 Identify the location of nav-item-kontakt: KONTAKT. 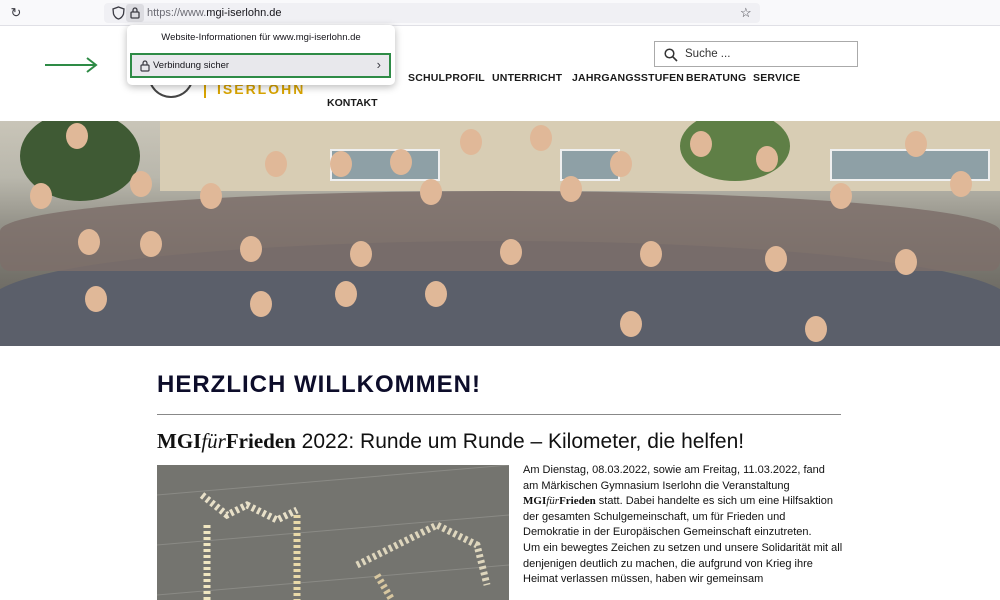
(352, 103).